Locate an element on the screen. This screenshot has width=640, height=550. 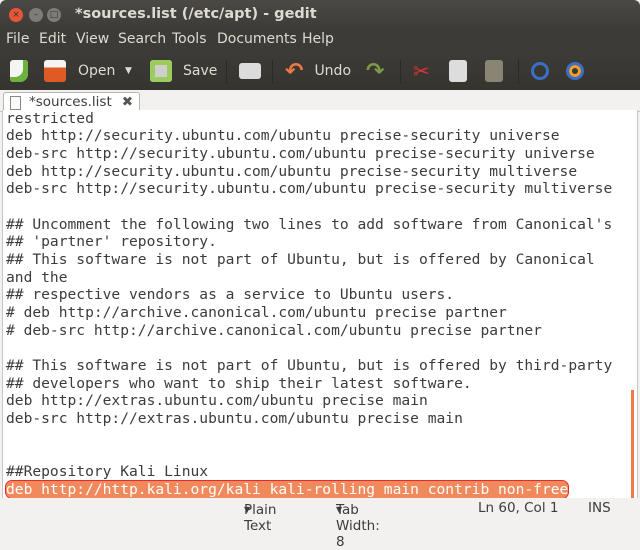
copy-icon is located at coordinates (458, 71).